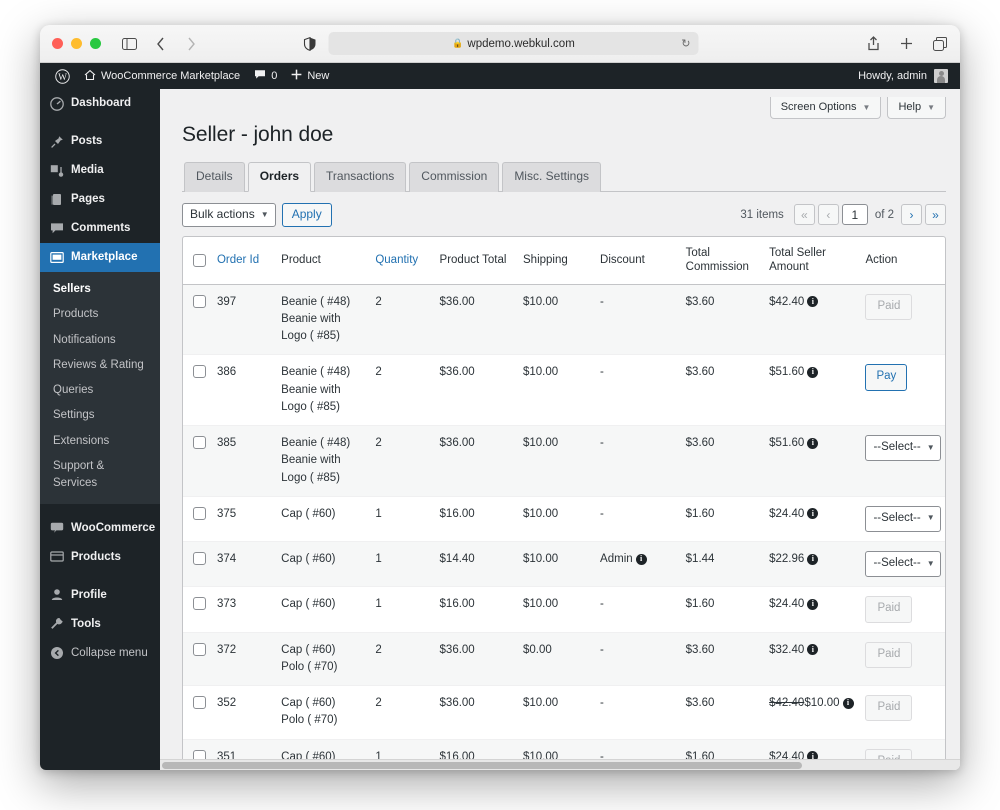 This screenshot has height=810, width=1000. What do you see at coordinates (454, 177) in the screenshot?
I see `tab-commission: Commission` at bounding box center [454, 177].